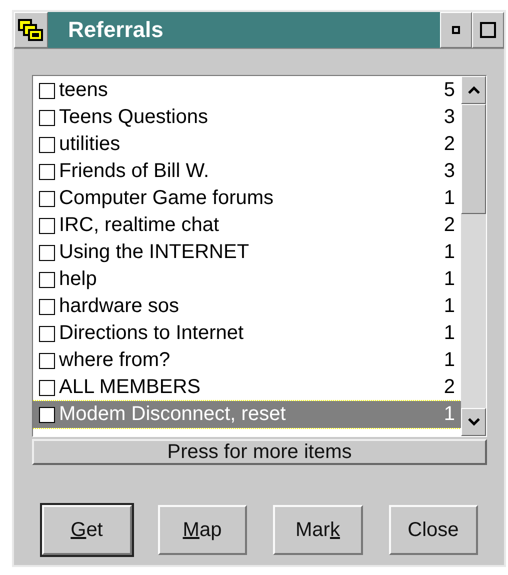  Describe the element at coordinates (116, 30) in the screenshot. I see `window-title: Referrals` at that location.